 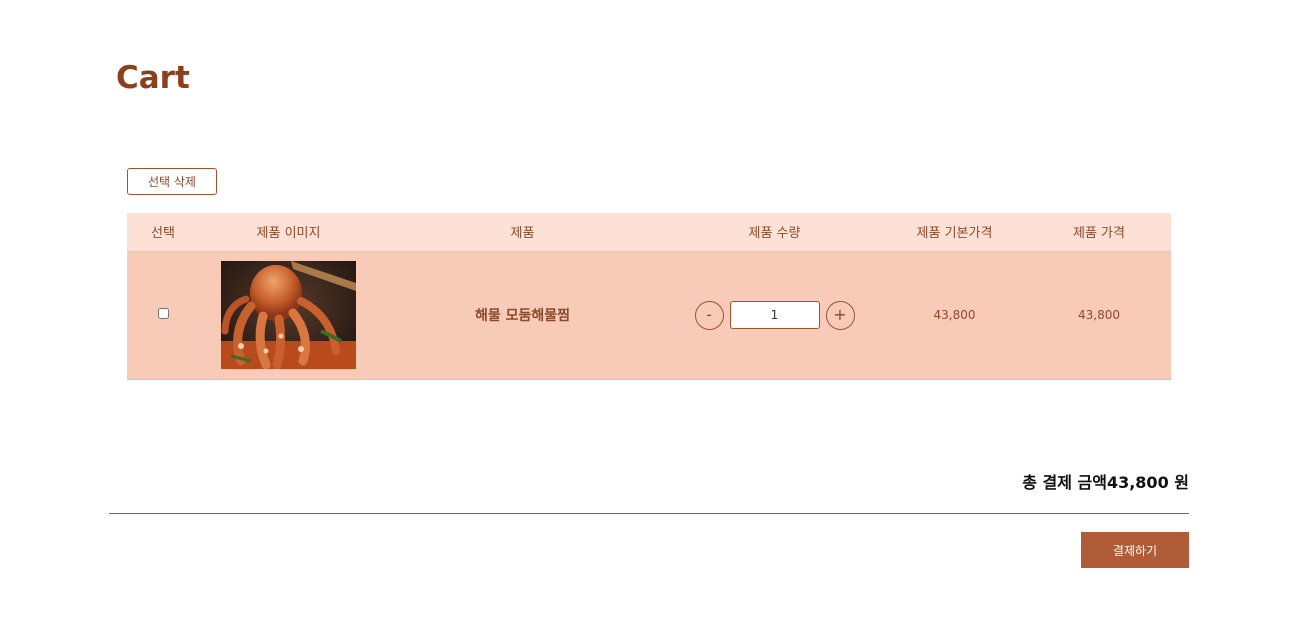 I want to click on checkout-button: 결제하기, so click(x=1135, y=550).